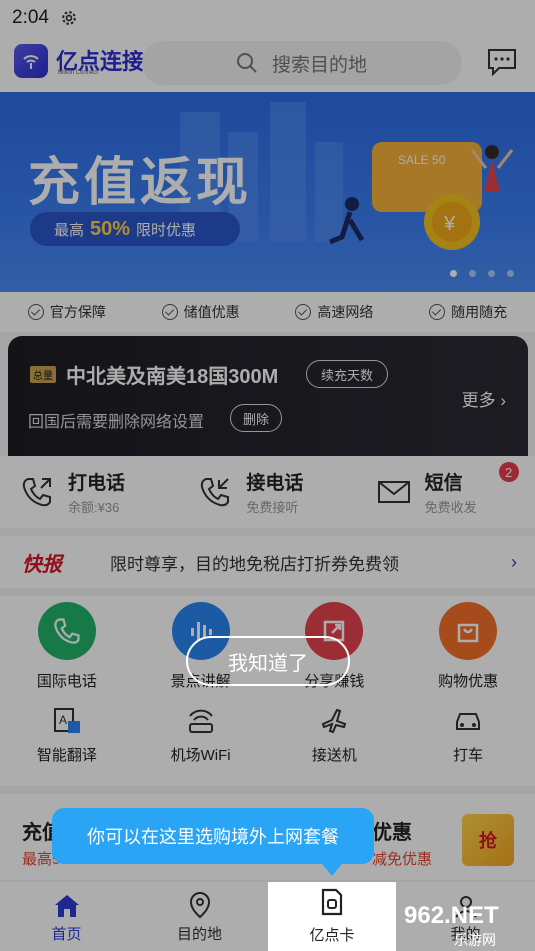  What do you see at coordinates (479, 312) in the screenshot?
I see `guarantee-label: 随用随充` at bounding box center [479, 312].